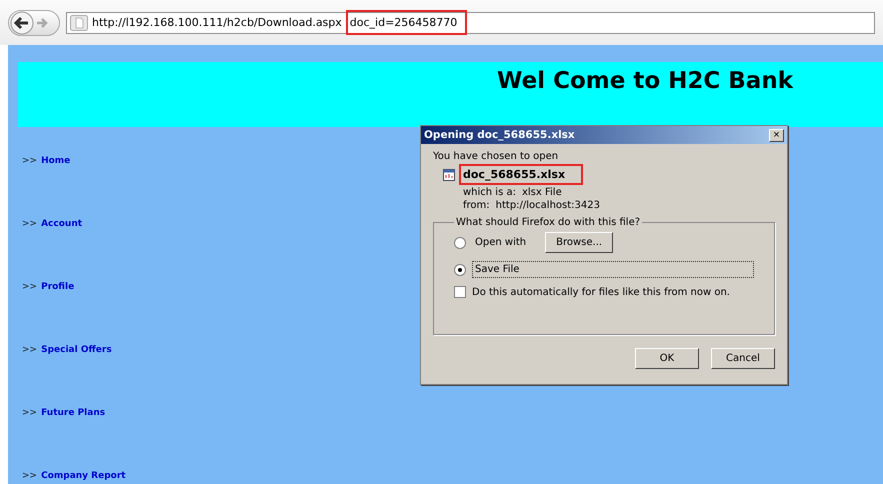 This screenshot has width=883, height=484. I want to click on file-name: doc_568655.xlsx, so click(521, 174).